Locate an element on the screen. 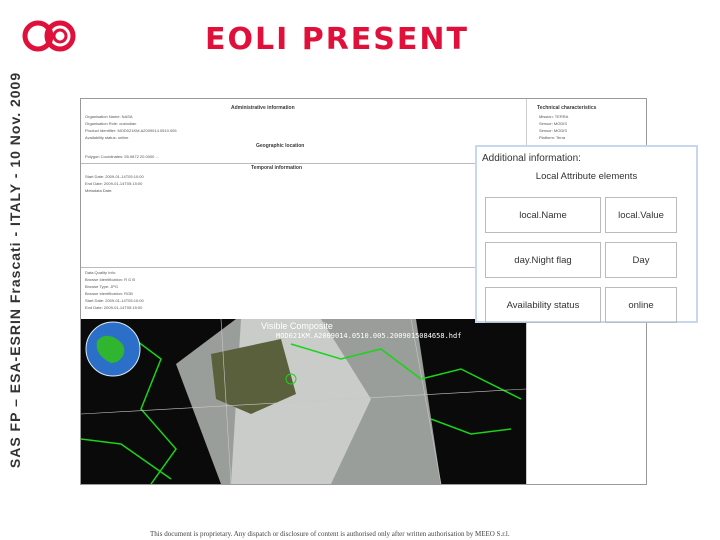  quality-line: Browse Type: JPG is located at coordinates (102, 286).